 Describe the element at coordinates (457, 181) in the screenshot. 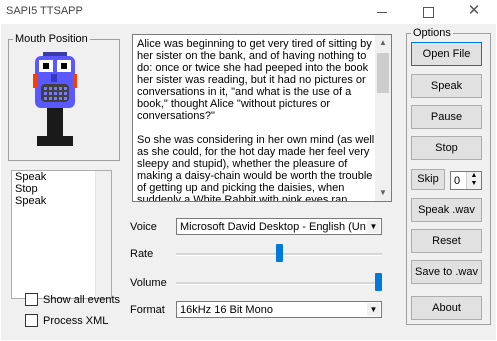

I see `skip-count-value: 0` at that location.